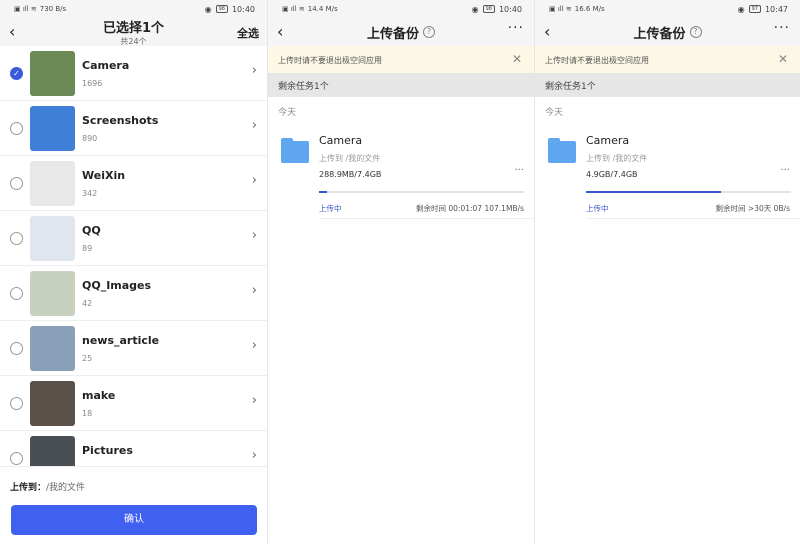  Describe the element at coordinates (667, 9) in the screenshot. I see `status-bar: ▣ ıll ≋ 16.6 M/s ◉ 97 10:47` at that location.